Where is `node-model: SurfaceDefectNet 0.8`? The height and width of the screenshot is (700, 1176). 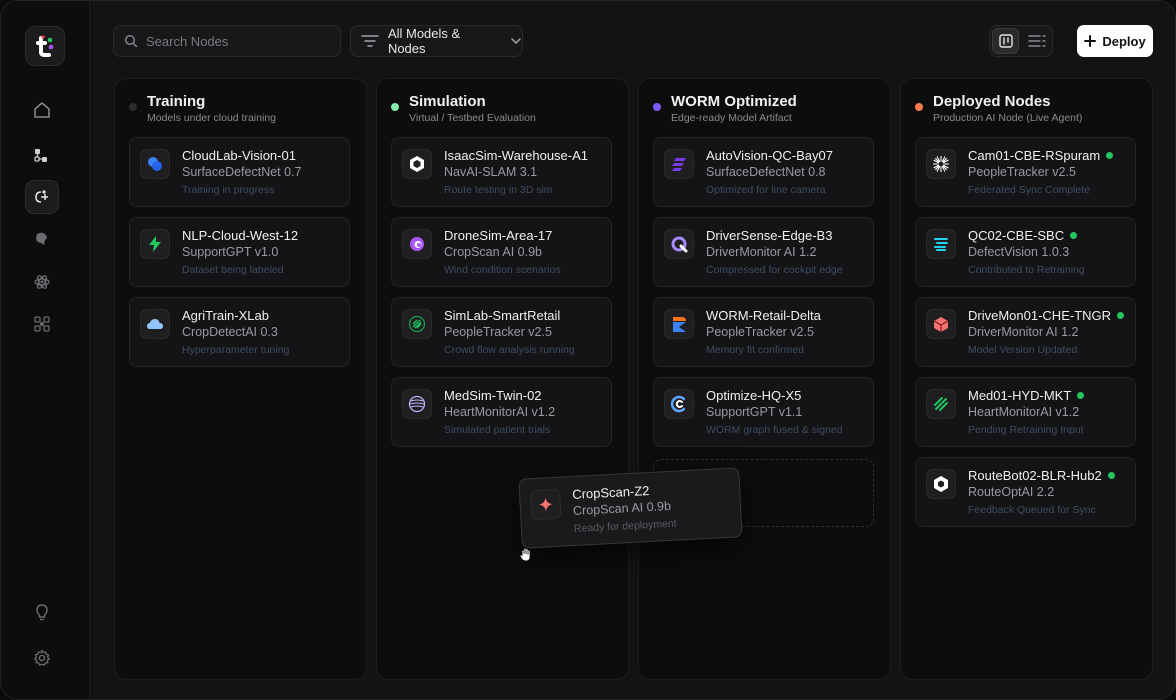
node-model: SurfaceDefectNet 0.8 is located at coordinates (766, 172).